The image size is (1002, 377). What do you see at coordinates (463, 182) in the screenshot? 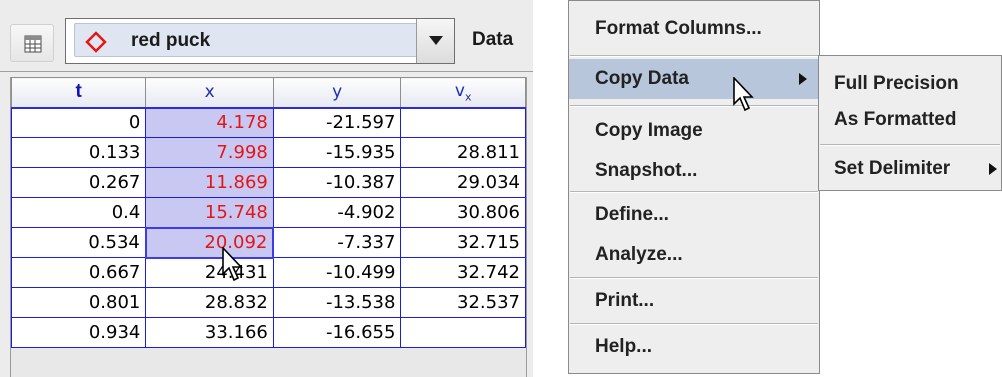
I see `cell-vx: 29.034` at bounding box center [463, 182].